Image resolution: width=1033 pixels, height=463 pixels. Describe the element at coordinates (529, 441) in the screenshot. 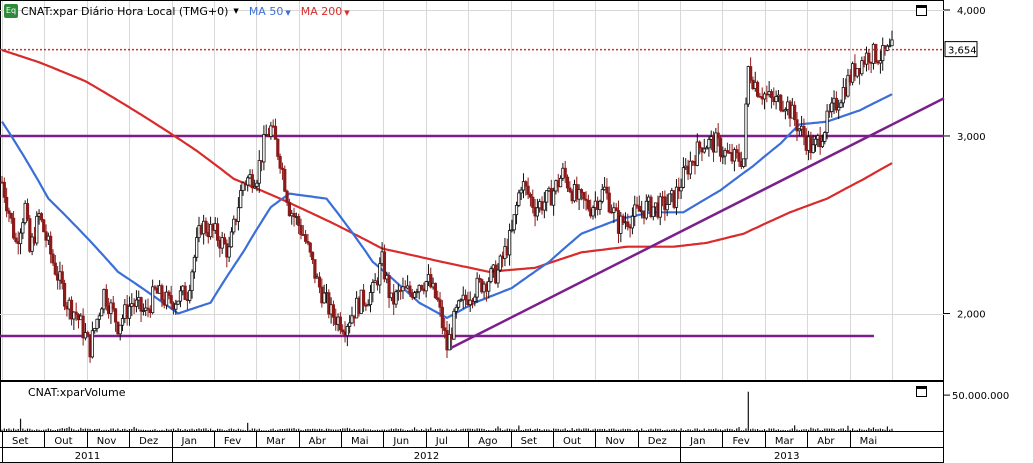

I see `month-label: Set` at that location.